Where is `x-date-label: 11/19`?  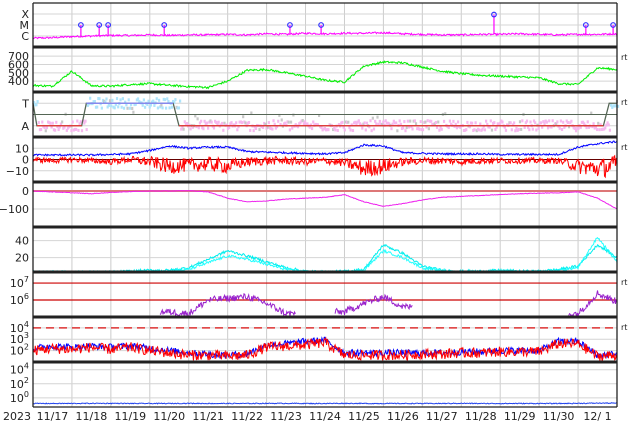
x-date-label: 11/19 is located at coordinates (130, 416).